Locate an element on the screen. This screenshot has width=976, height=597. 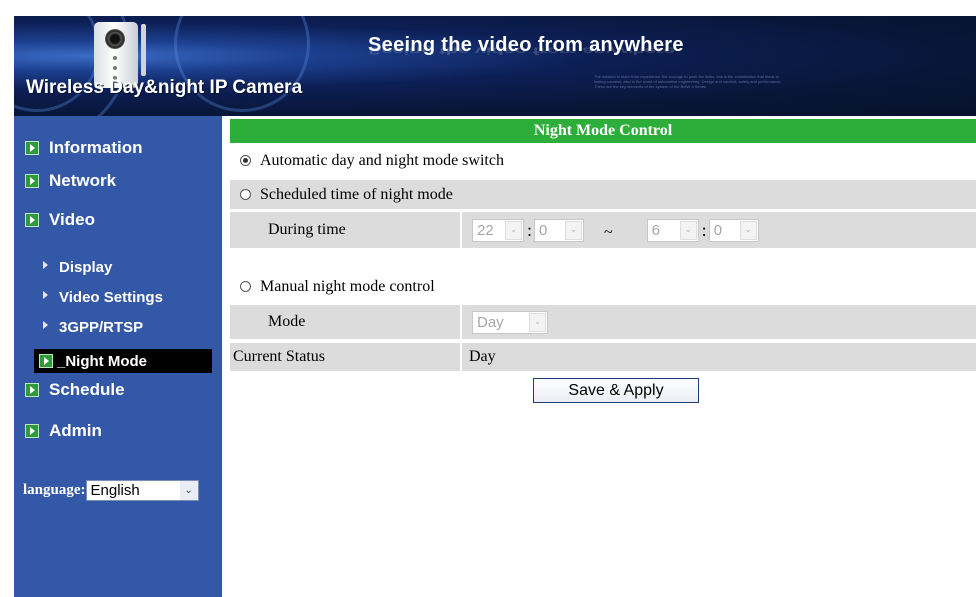
antenna-icon is located at coordinates (143, 50).